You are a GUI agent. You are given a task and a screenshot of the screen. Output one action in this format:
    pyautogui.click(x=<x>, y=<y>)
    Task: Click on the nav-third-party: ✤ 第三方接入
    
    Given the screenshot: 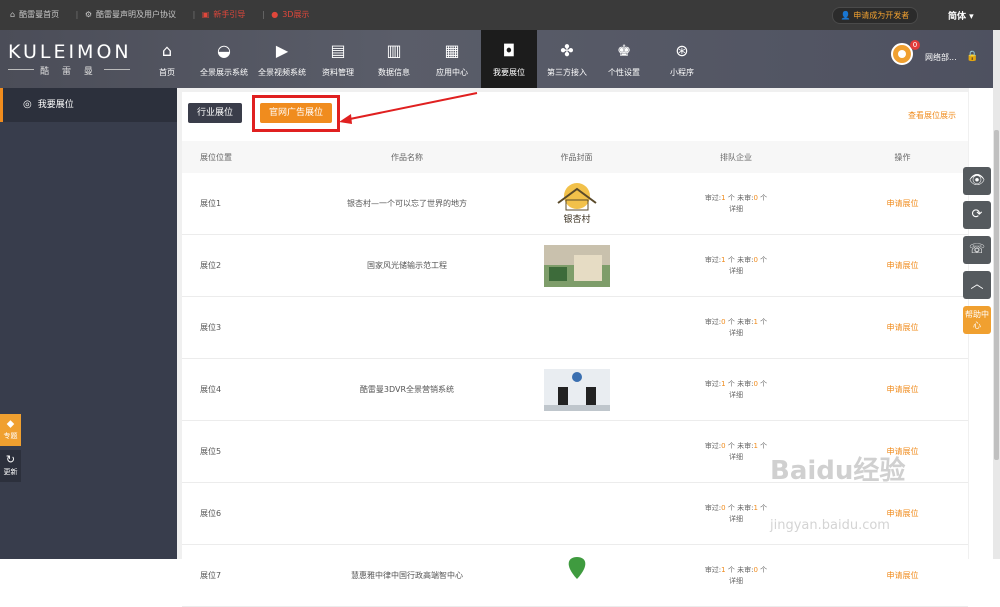 What is the action you would take?
    pyautogui.click(x=567, y=59)
    